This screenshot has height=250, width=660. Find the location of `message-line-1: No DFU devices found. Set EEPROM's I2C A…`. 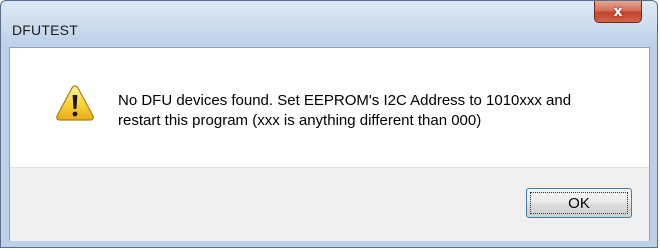

message-line-1: No DFU devices found. Set EEPROM's I2C A… is located at coordinates (345, 100).